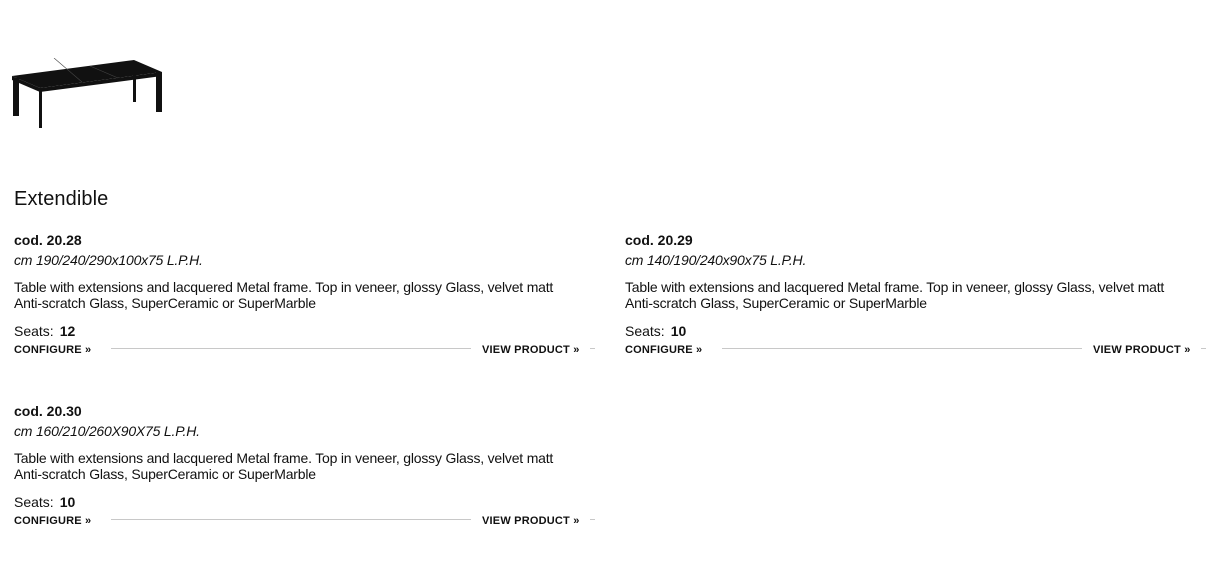 The width and height of the screenshot is (1210, 571). I want to click on product-dimensions: cm 160/210/260X90X75 L.P.H., so click(107, 431).